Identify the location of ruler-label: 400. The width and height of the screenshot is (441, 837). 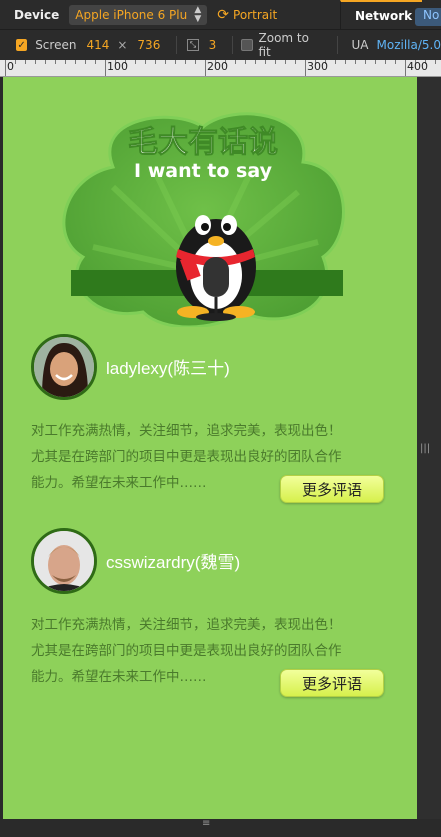
(417, 66).